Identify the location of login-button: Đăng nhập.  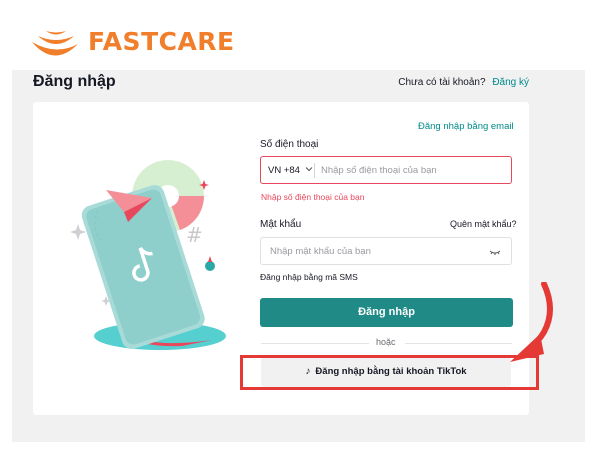
(386, 312).